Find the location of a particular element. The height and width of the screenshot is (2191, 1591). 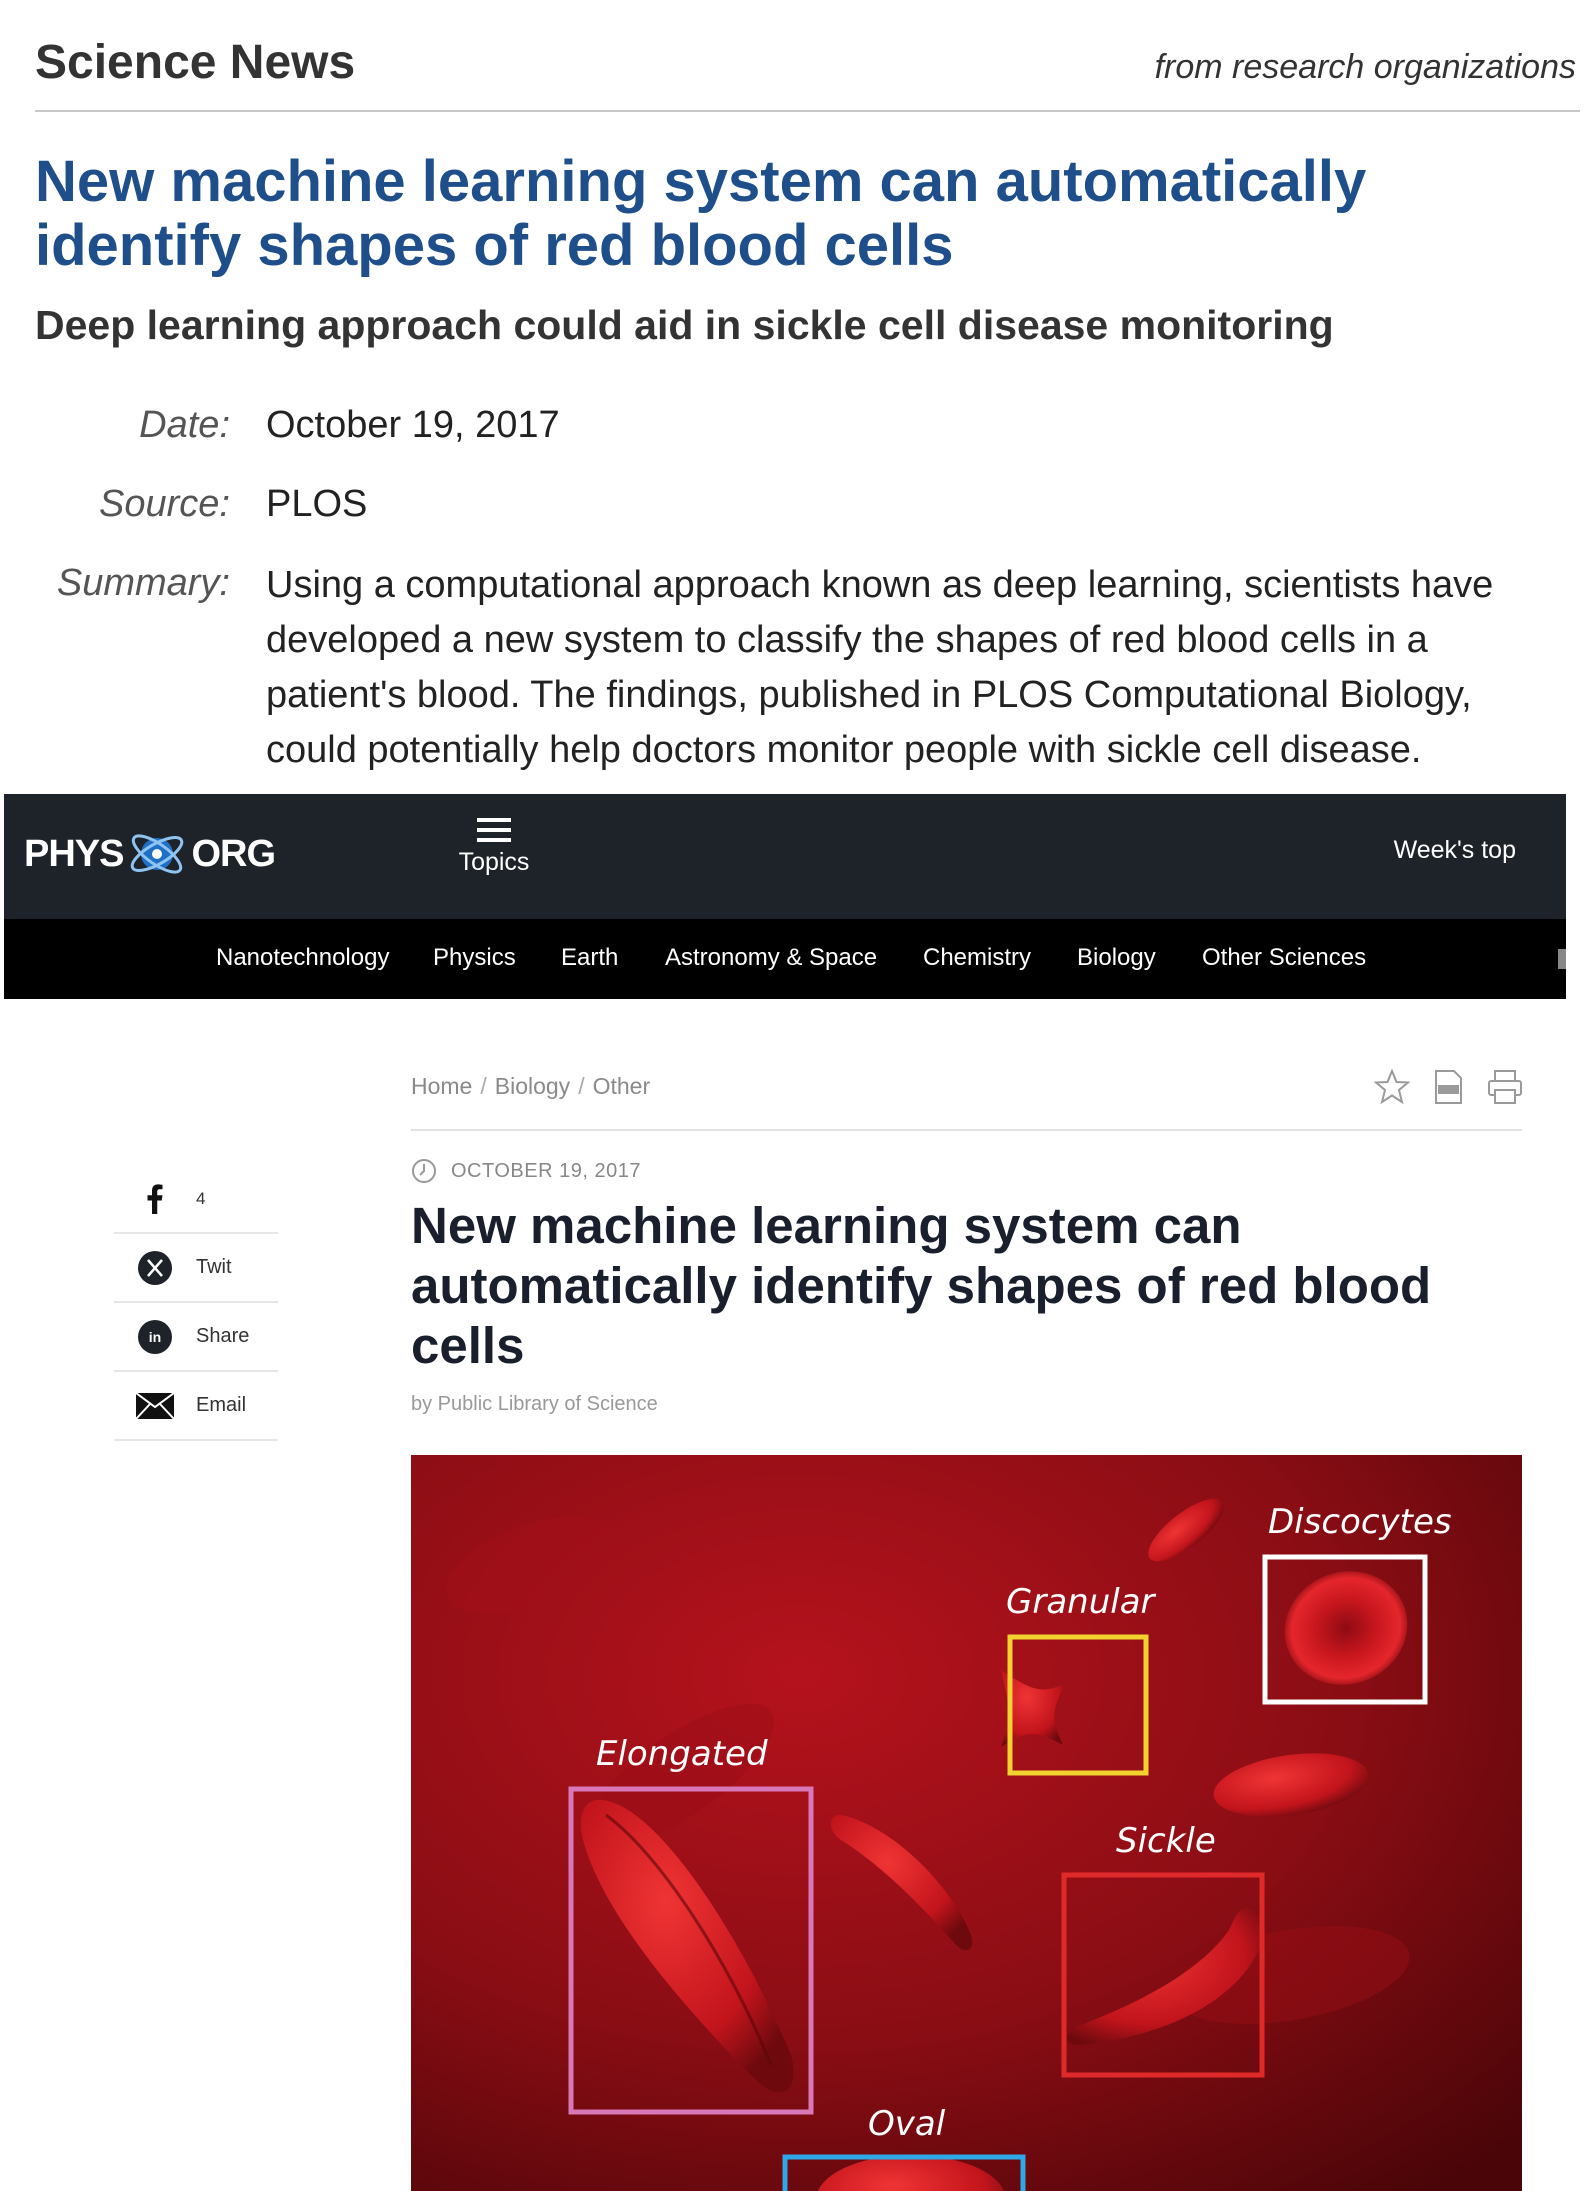

twit-label: Twit is located at coordinates (214, 1267).